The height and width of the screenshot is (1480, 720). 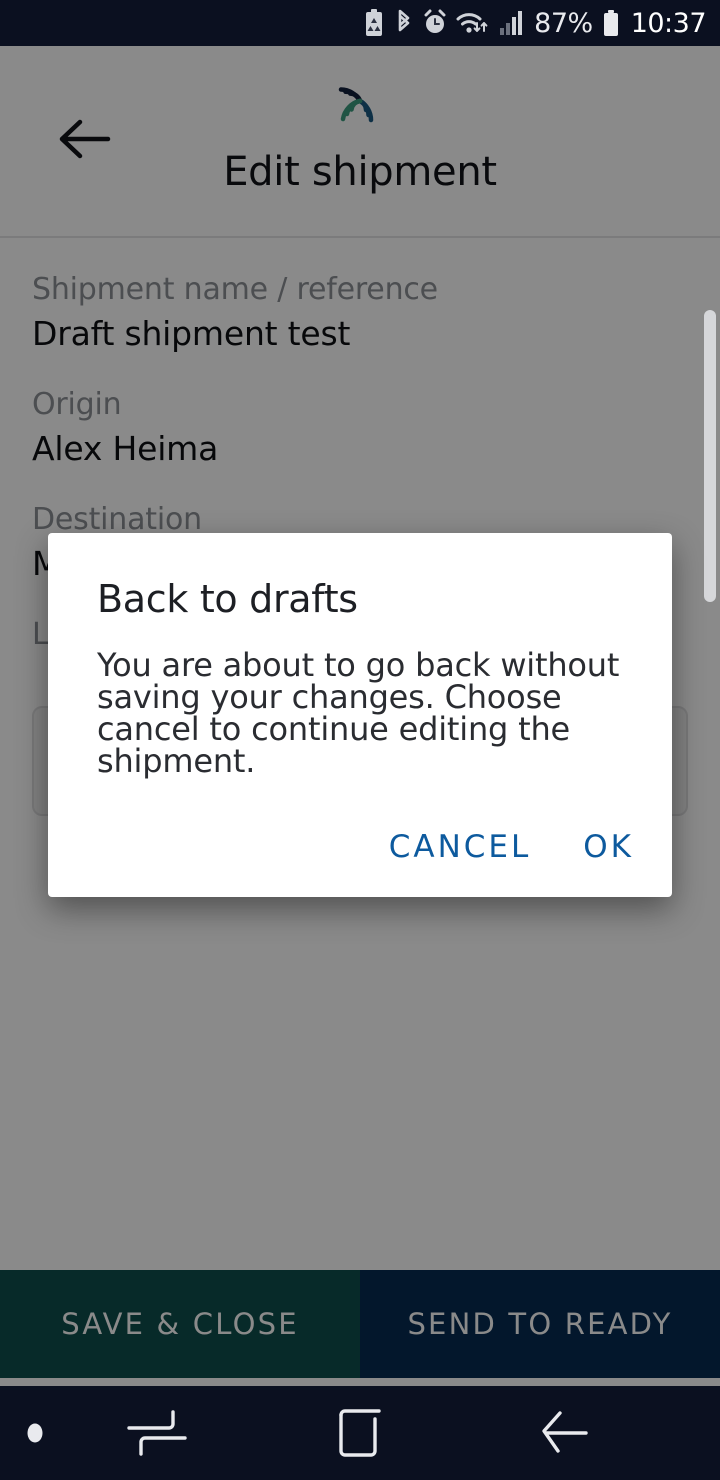 I want to click on status-bar: 87% 10:37, so click(x=360, y=23).